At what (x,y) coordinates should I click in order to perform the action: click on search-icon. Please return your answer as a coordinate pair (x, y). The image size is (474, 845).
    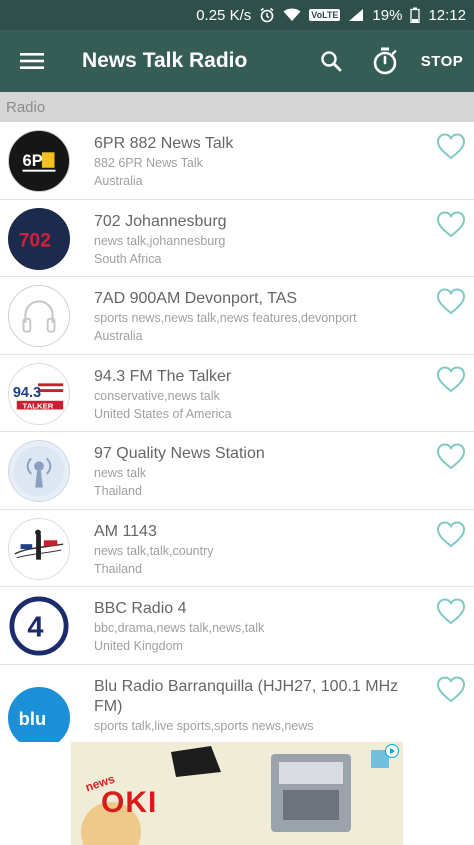
    Looking at the image, I should click on (331, 61).